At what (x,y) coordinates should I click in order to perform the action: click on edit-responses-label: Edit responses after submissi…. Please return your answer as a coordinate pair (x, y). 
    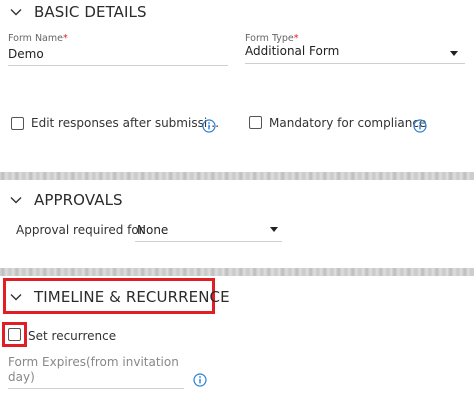
    Looking at the image, I should click on (125, 123).